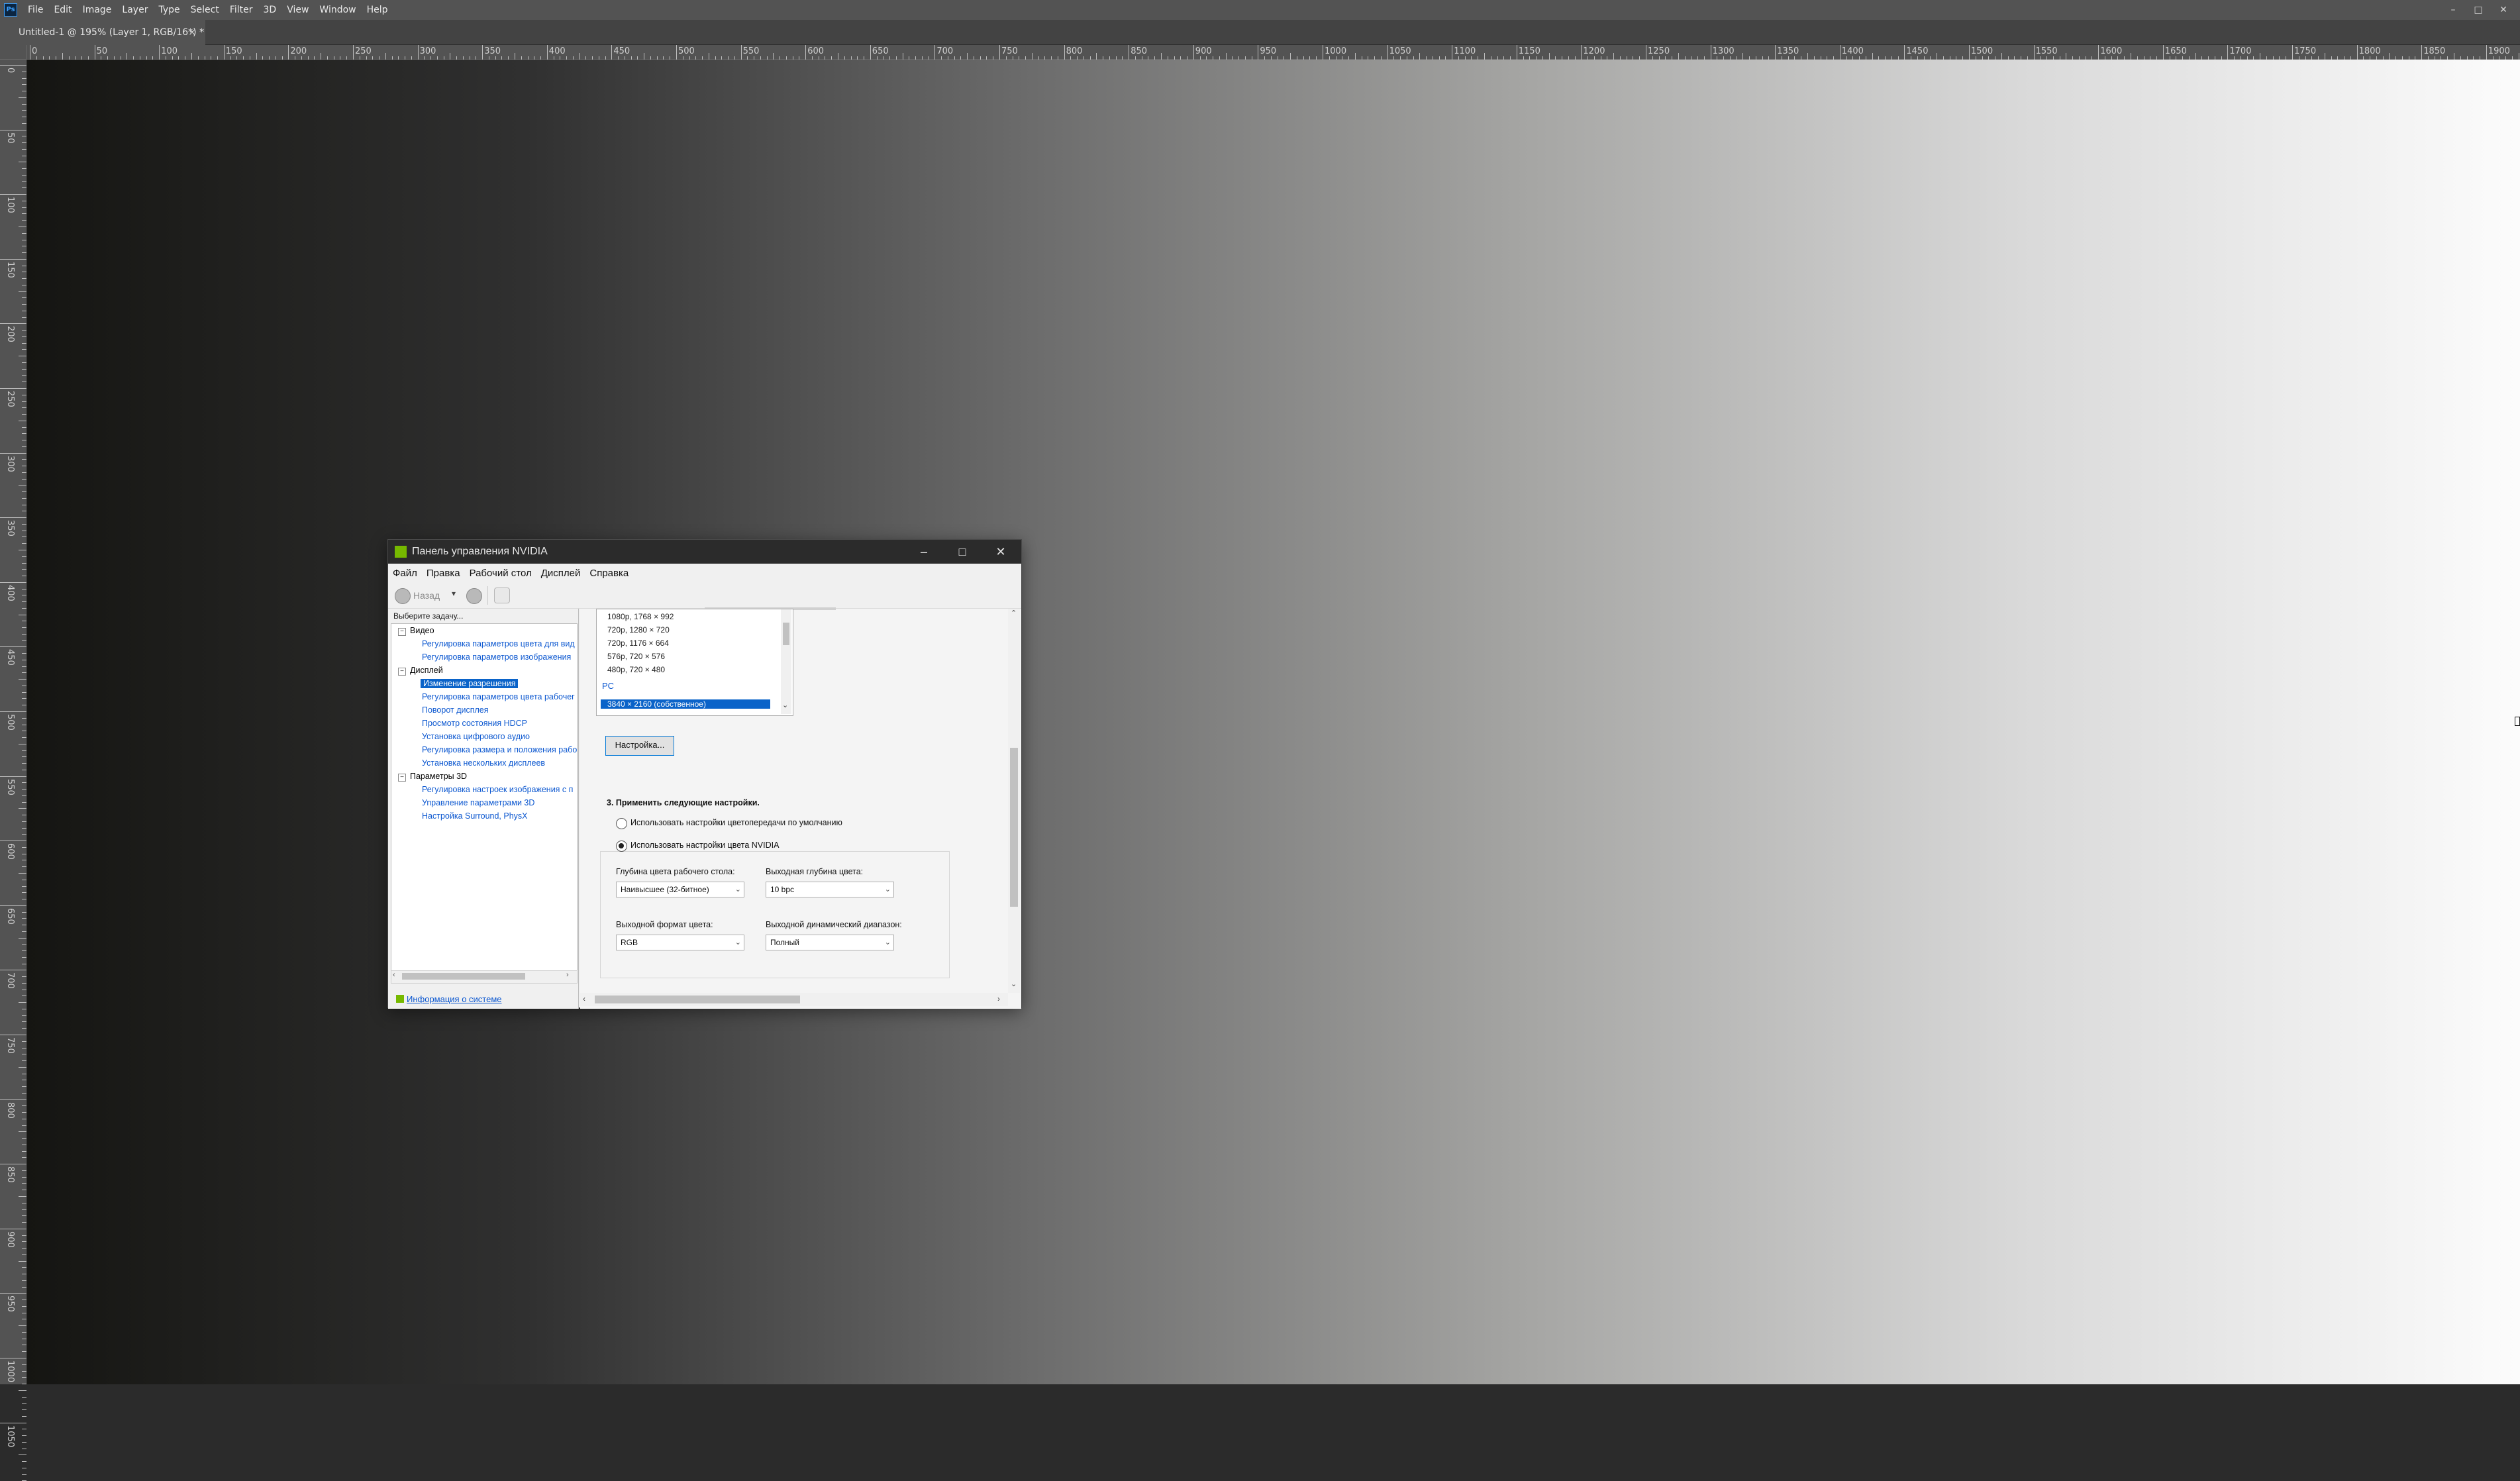  What do you see at coordinates (786, 661) in the screenshot?
I see `resolution-list-scrollbar: ⌄` at bounding box center [786, 661].